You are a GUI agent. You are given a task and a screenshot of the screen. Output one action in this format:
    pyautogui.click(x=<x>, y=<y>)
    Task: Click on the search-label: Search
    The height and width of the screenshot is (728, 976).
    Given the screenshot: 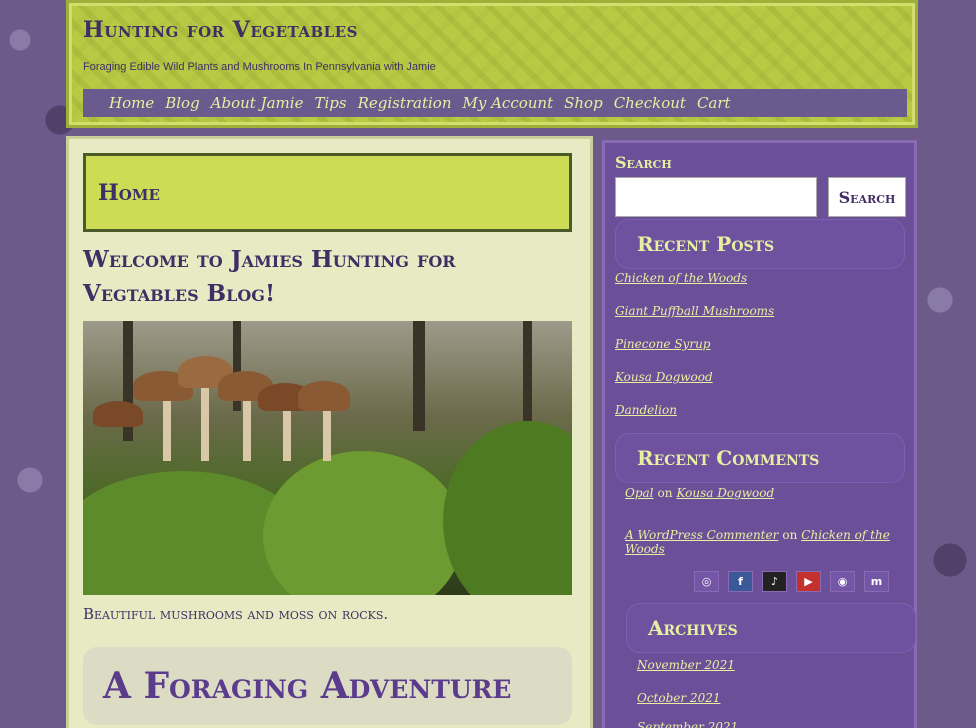 What is the action you would take?
    pyautogui.click(x=643, y=162)
    